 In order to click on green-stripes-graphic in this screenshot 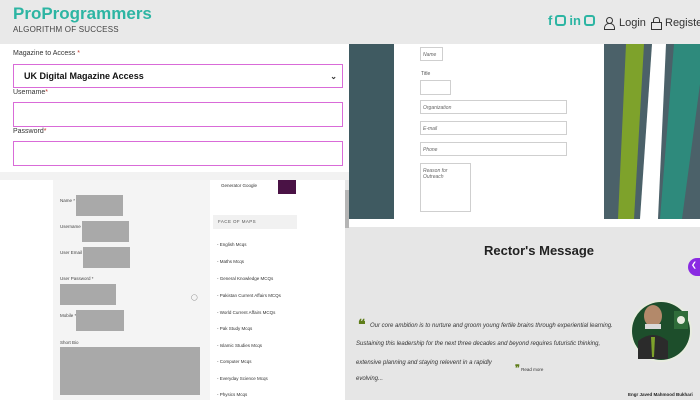, I will do `click(652, 131)`.